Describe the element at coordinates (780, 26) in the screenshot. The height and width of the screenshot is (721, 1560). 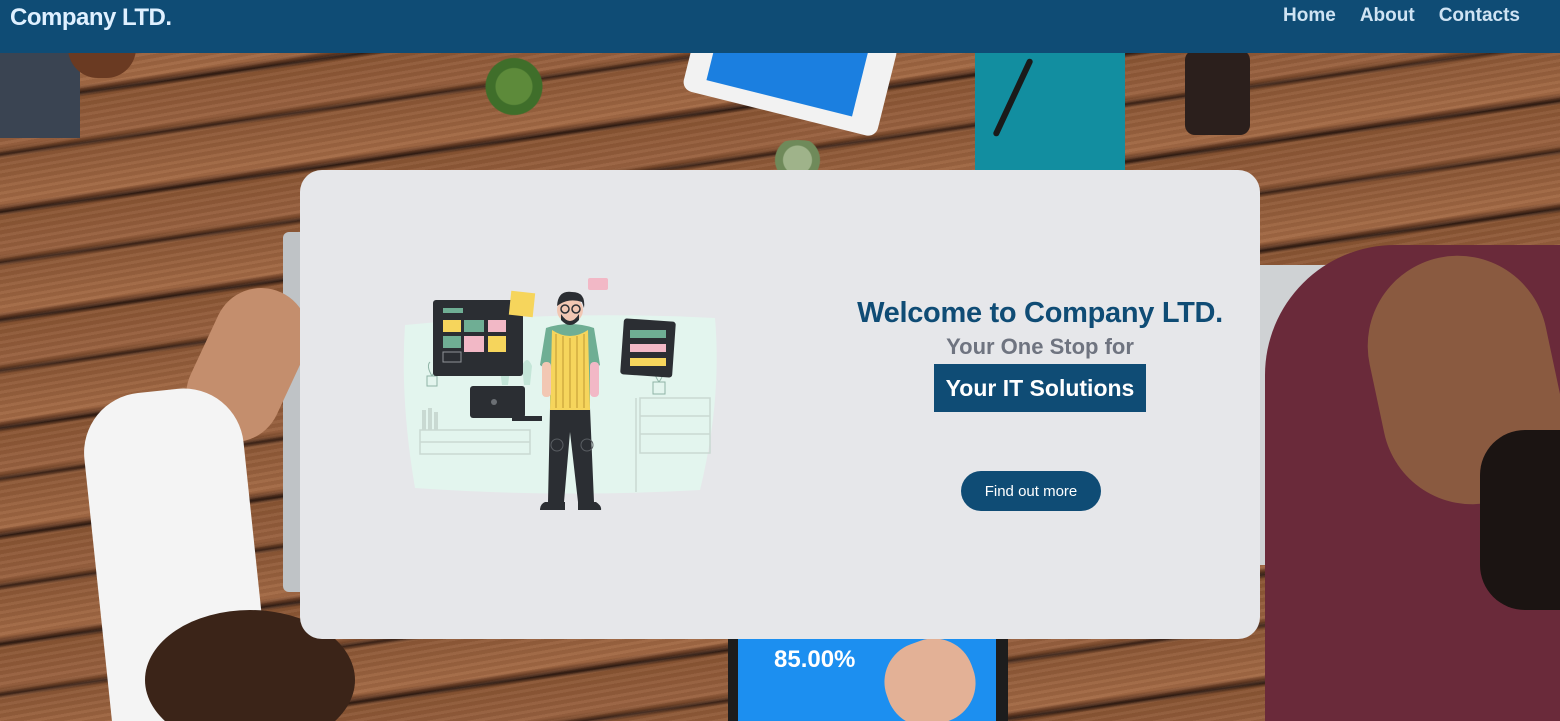
I see `navbar: Company LTD. Home About Contacts` at that location.